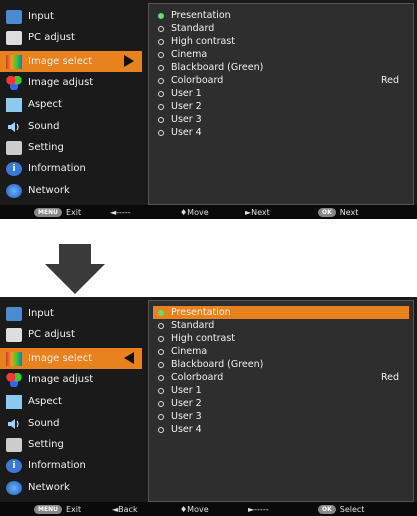 This screenshot has width=417, height=516. I want to click on input-icon, so click(14, 313).